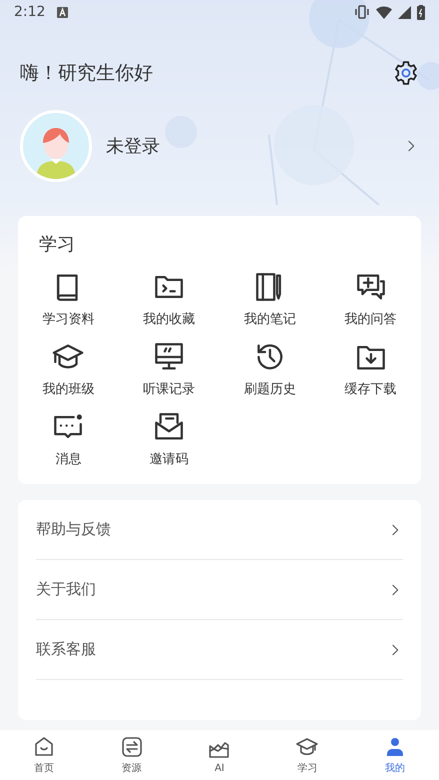  I want to click on status-time: 2:12, so click(30, 12).